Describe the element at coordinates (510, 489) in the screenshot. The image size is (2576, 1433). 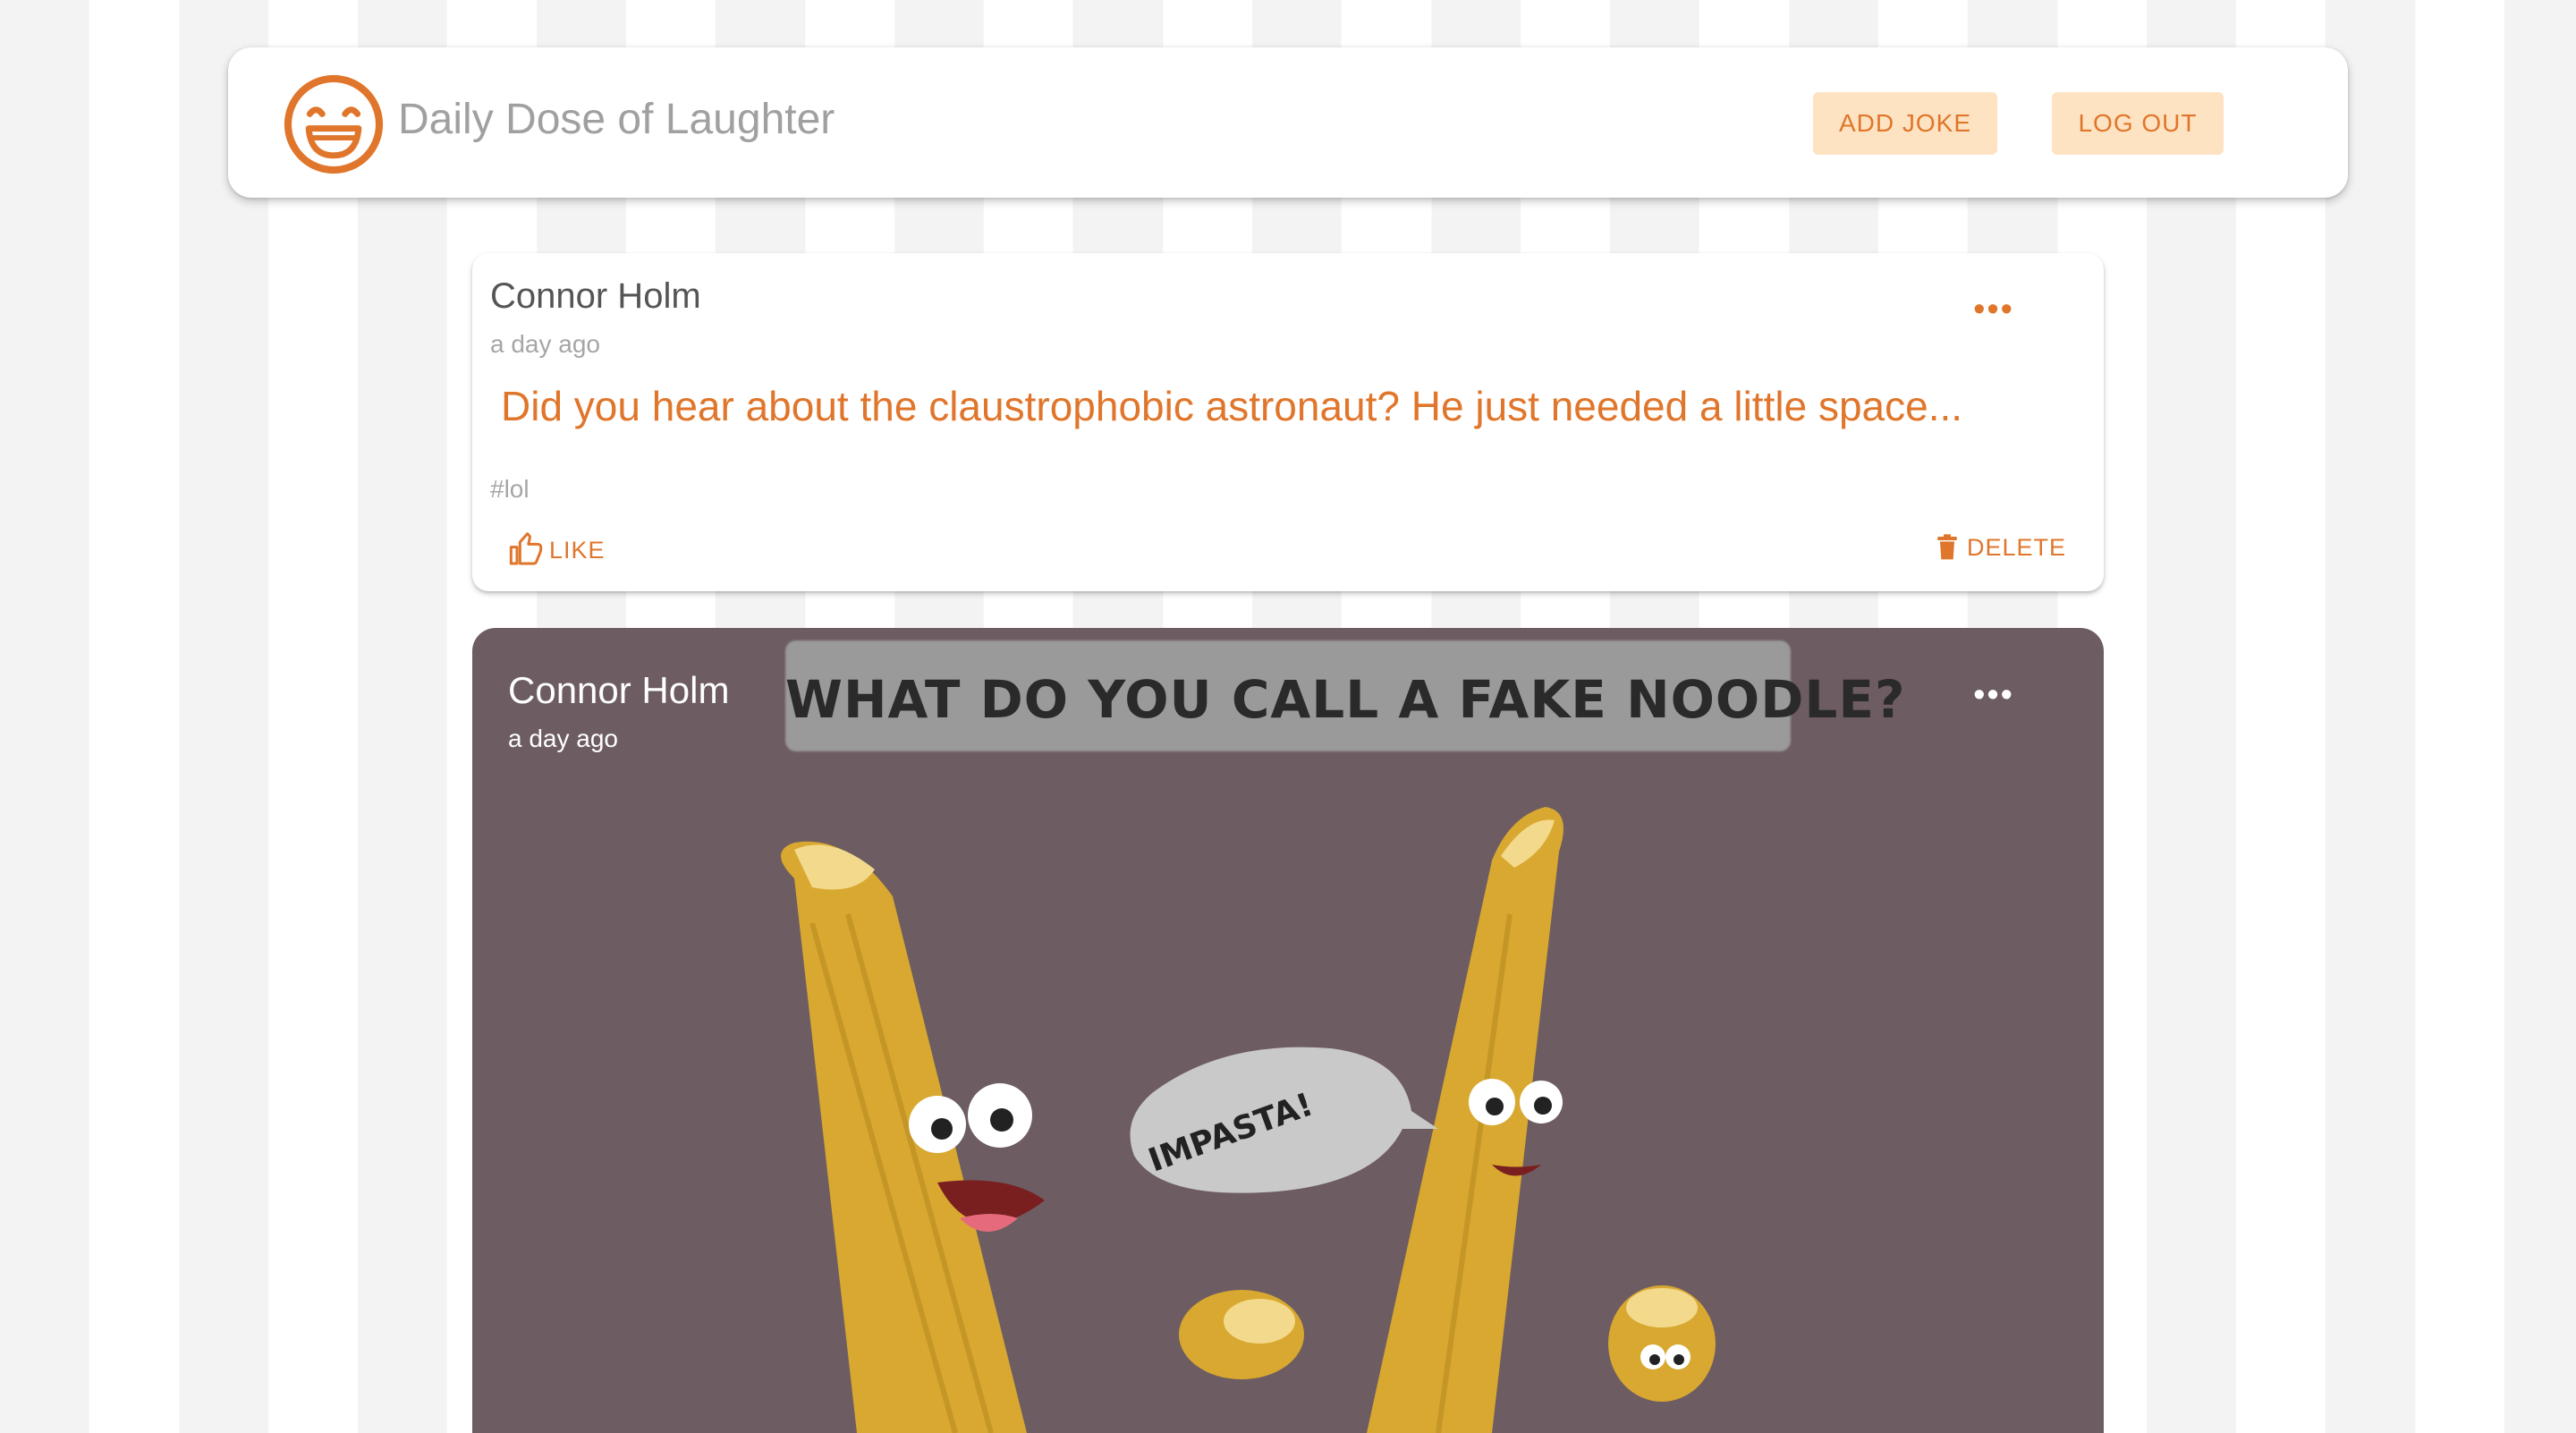
I see `post-hashtag: #lol` at that location.